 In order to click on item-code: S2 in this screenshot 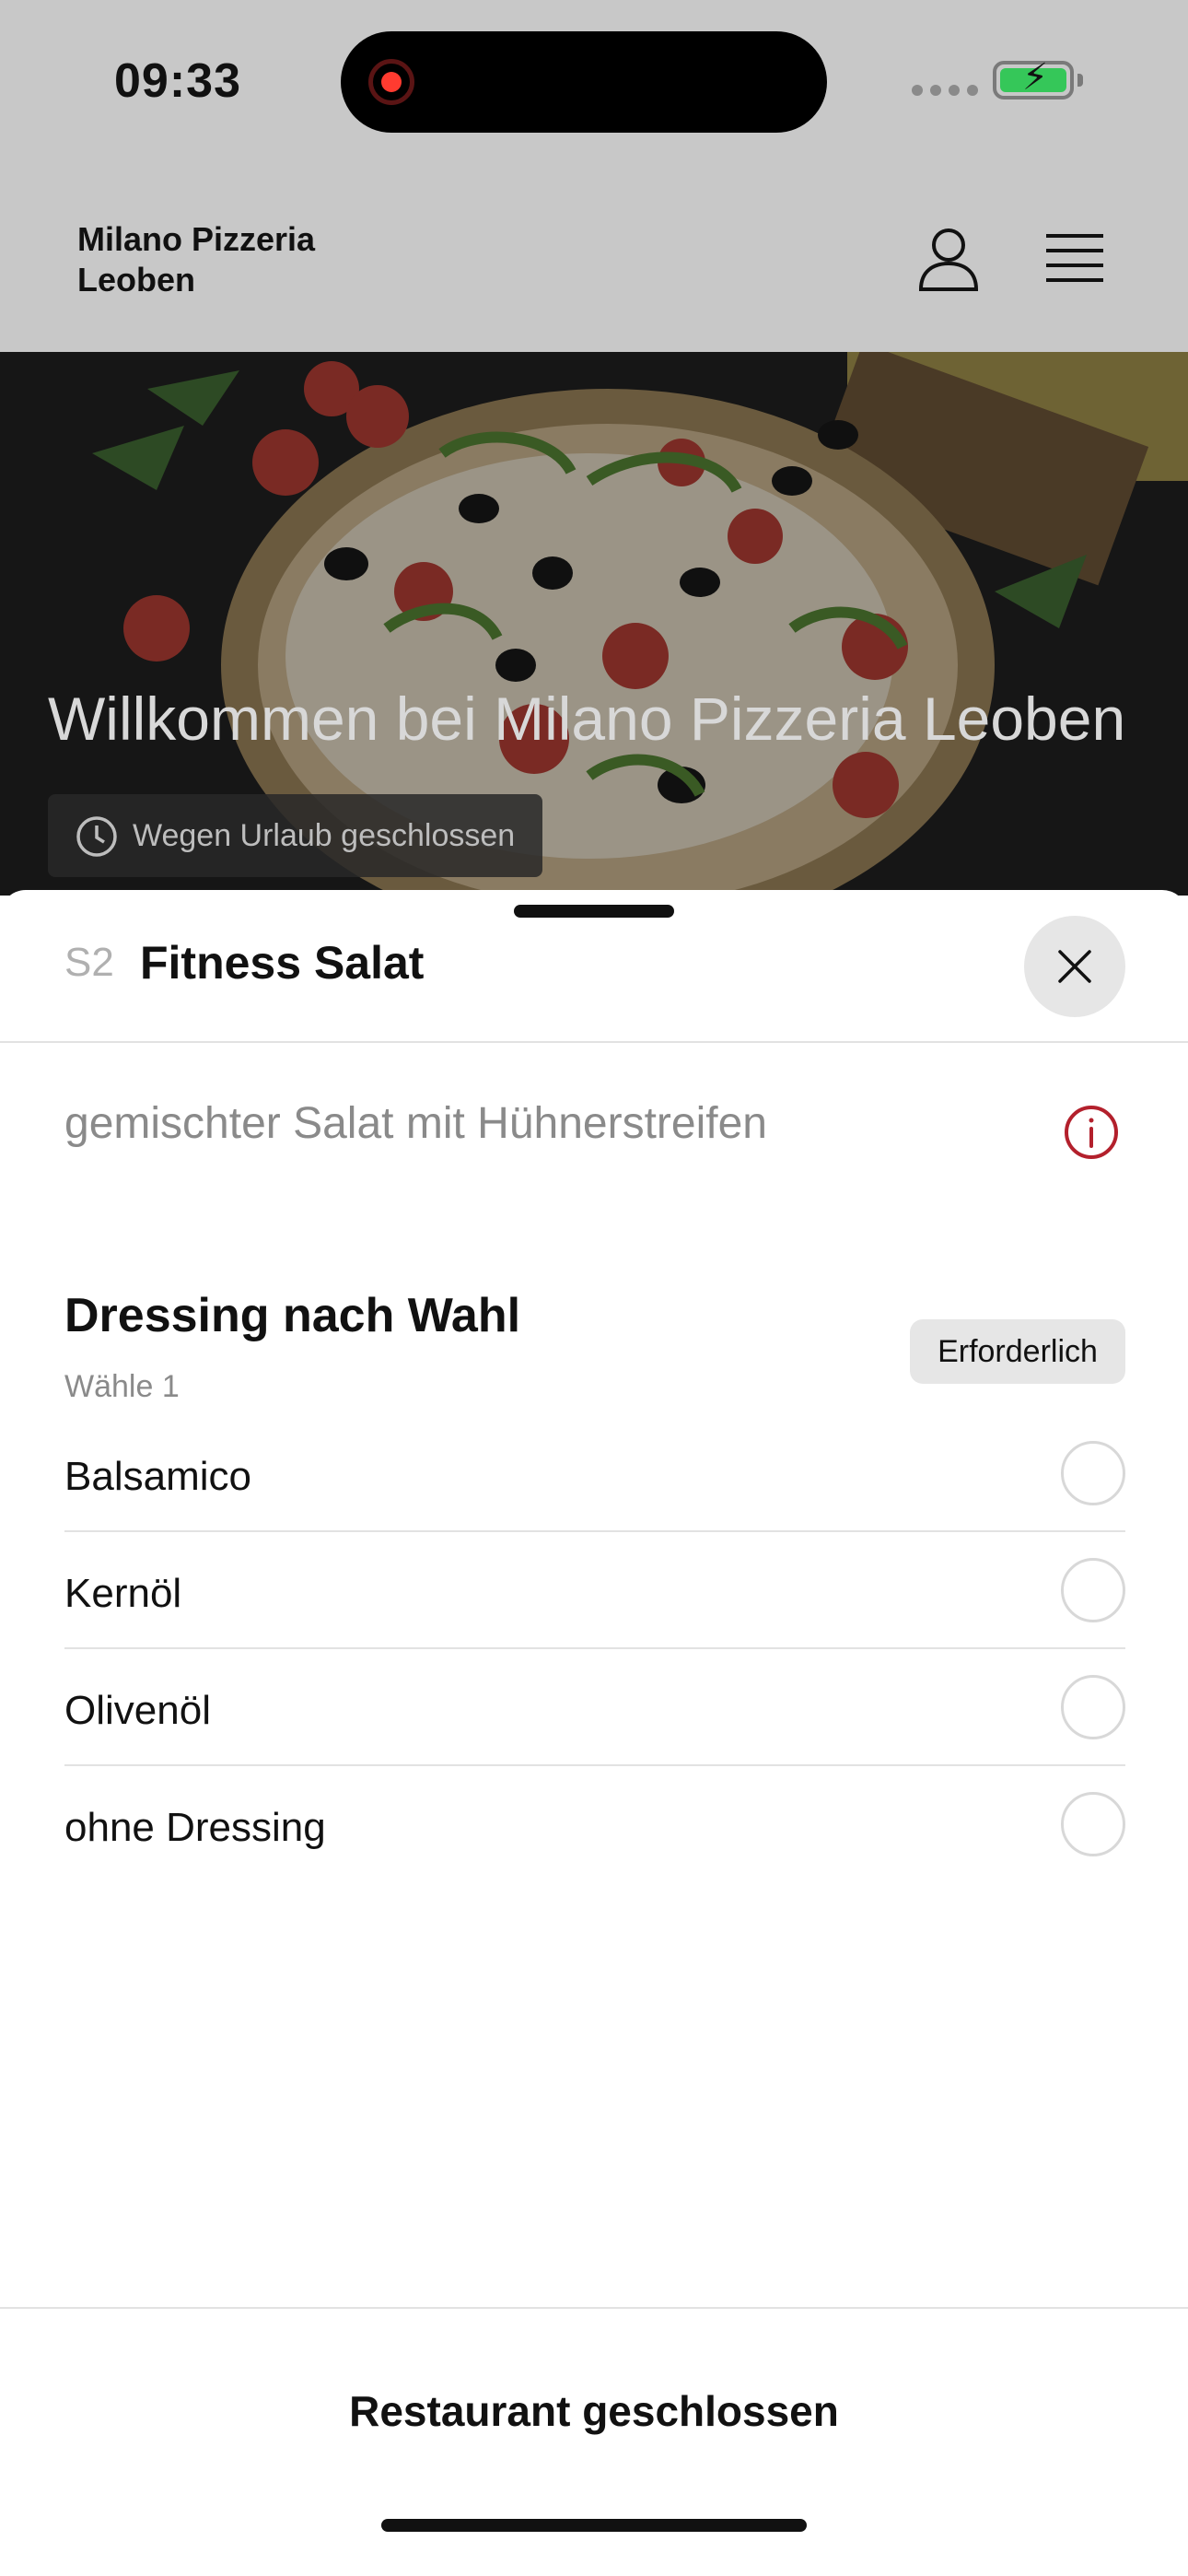, I will do `click(89, 962)`.